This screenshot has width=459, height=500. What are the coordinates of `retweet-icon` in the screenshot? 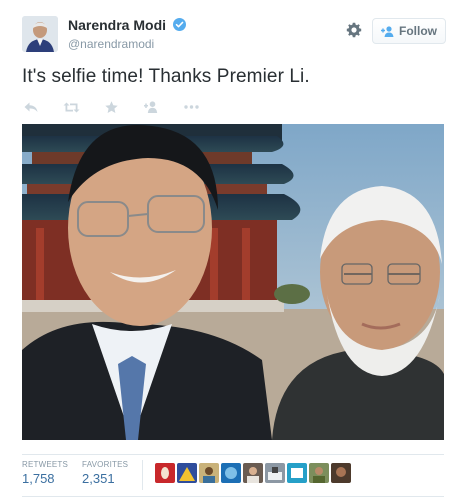 It's located at (71, 107).